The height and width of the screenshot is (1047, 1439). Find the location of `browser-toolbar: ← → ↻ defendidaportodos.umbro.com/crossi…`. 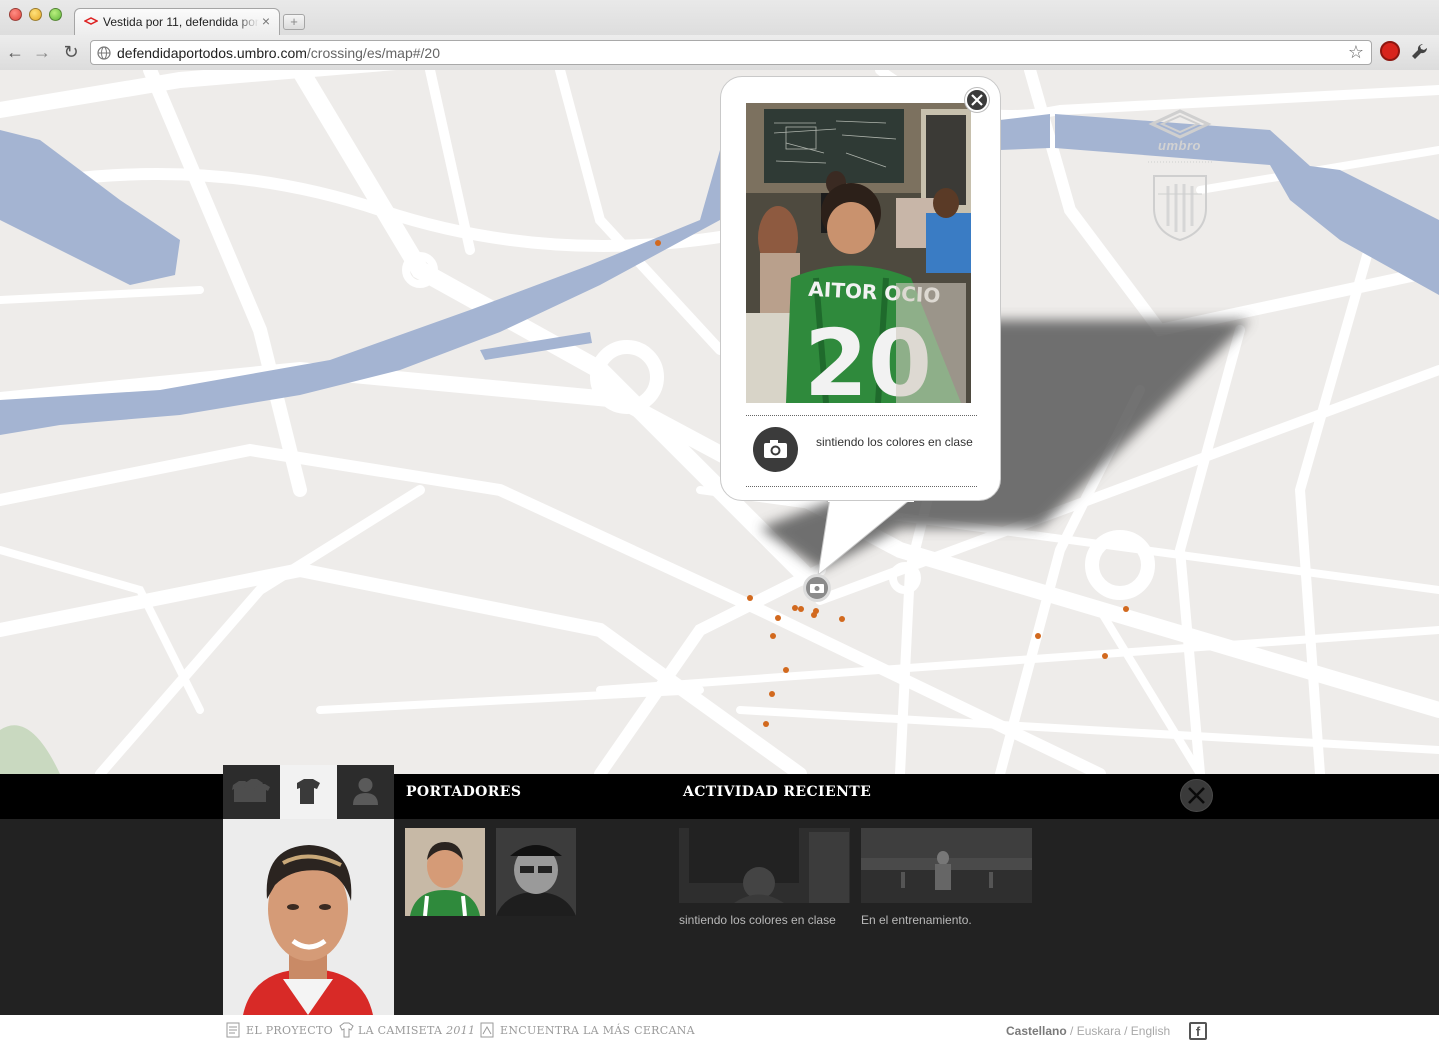

browser-toolbar: ← → ↻ defendidaportodos.umbro.com/crossi… is located at coordinates (719, 52).